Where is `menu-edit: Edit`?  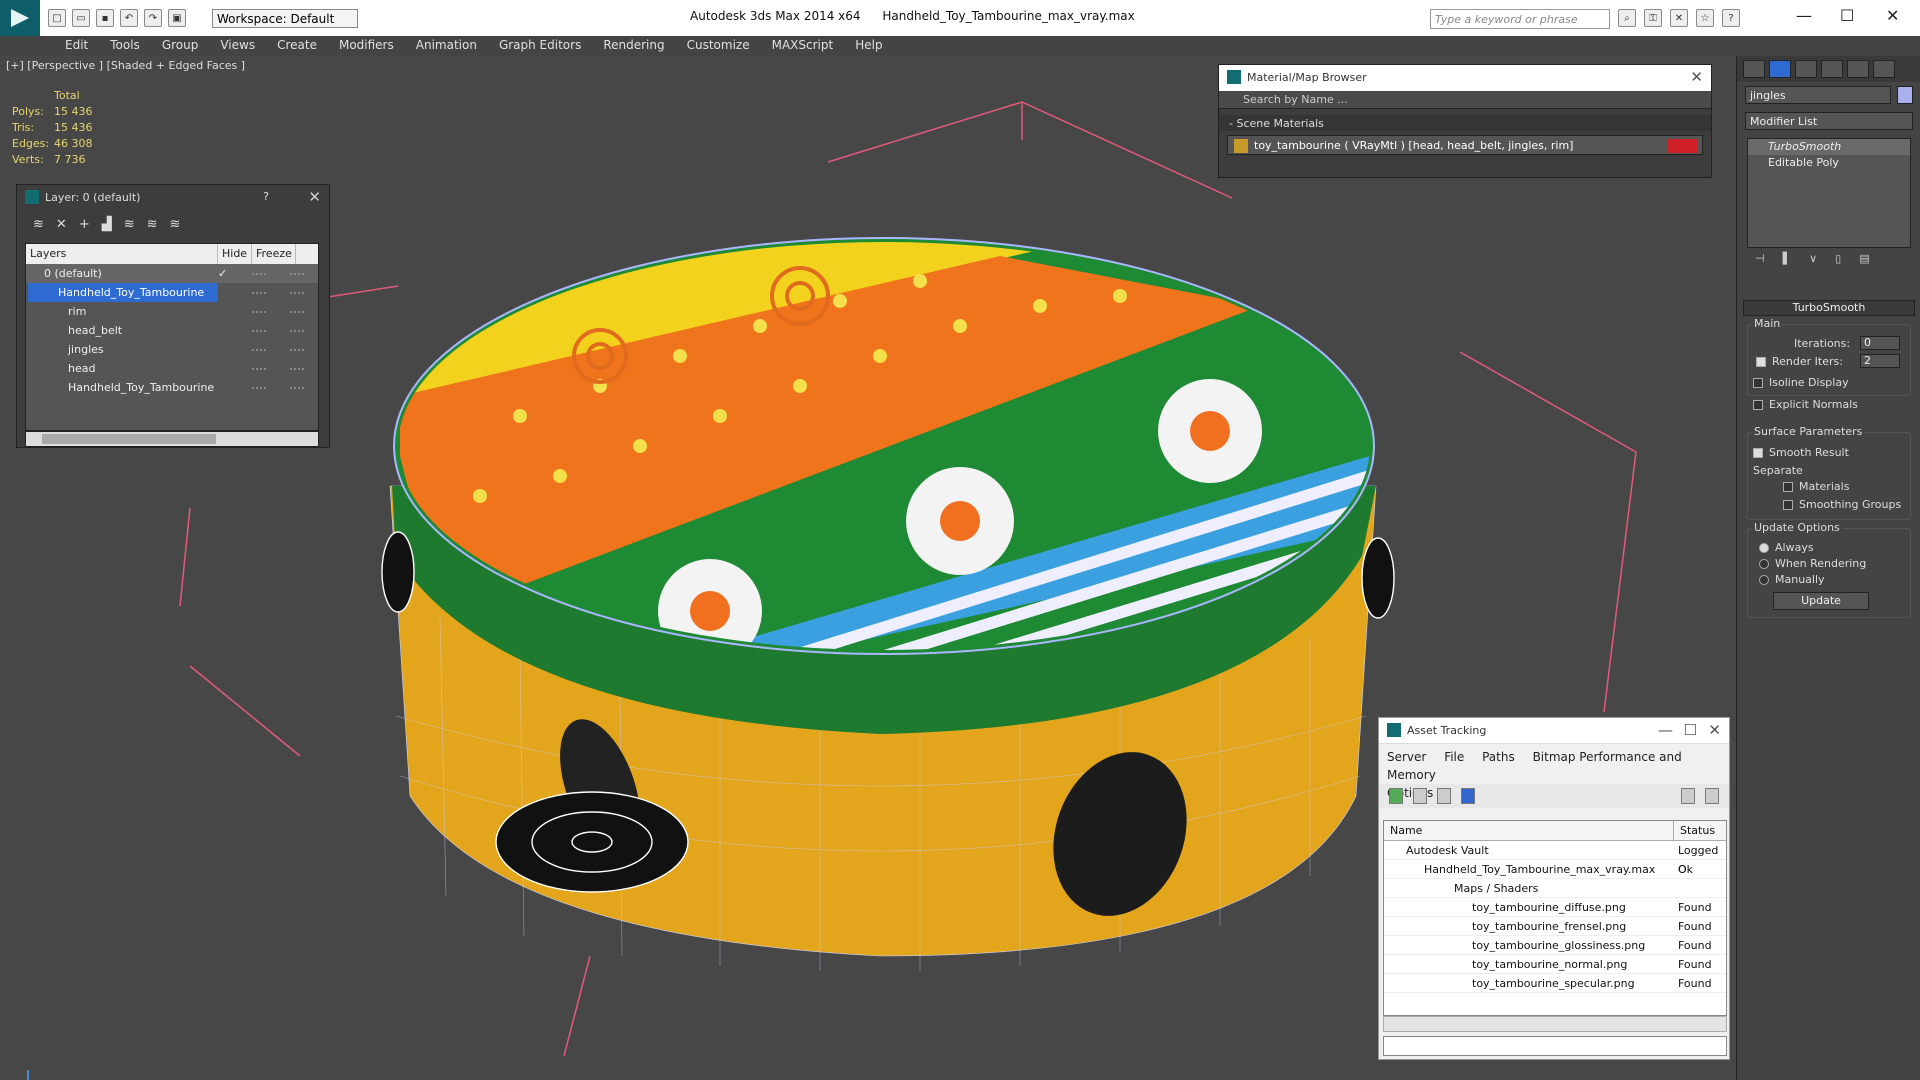
menu-edit: Edit is located at coordinates (76, 46).